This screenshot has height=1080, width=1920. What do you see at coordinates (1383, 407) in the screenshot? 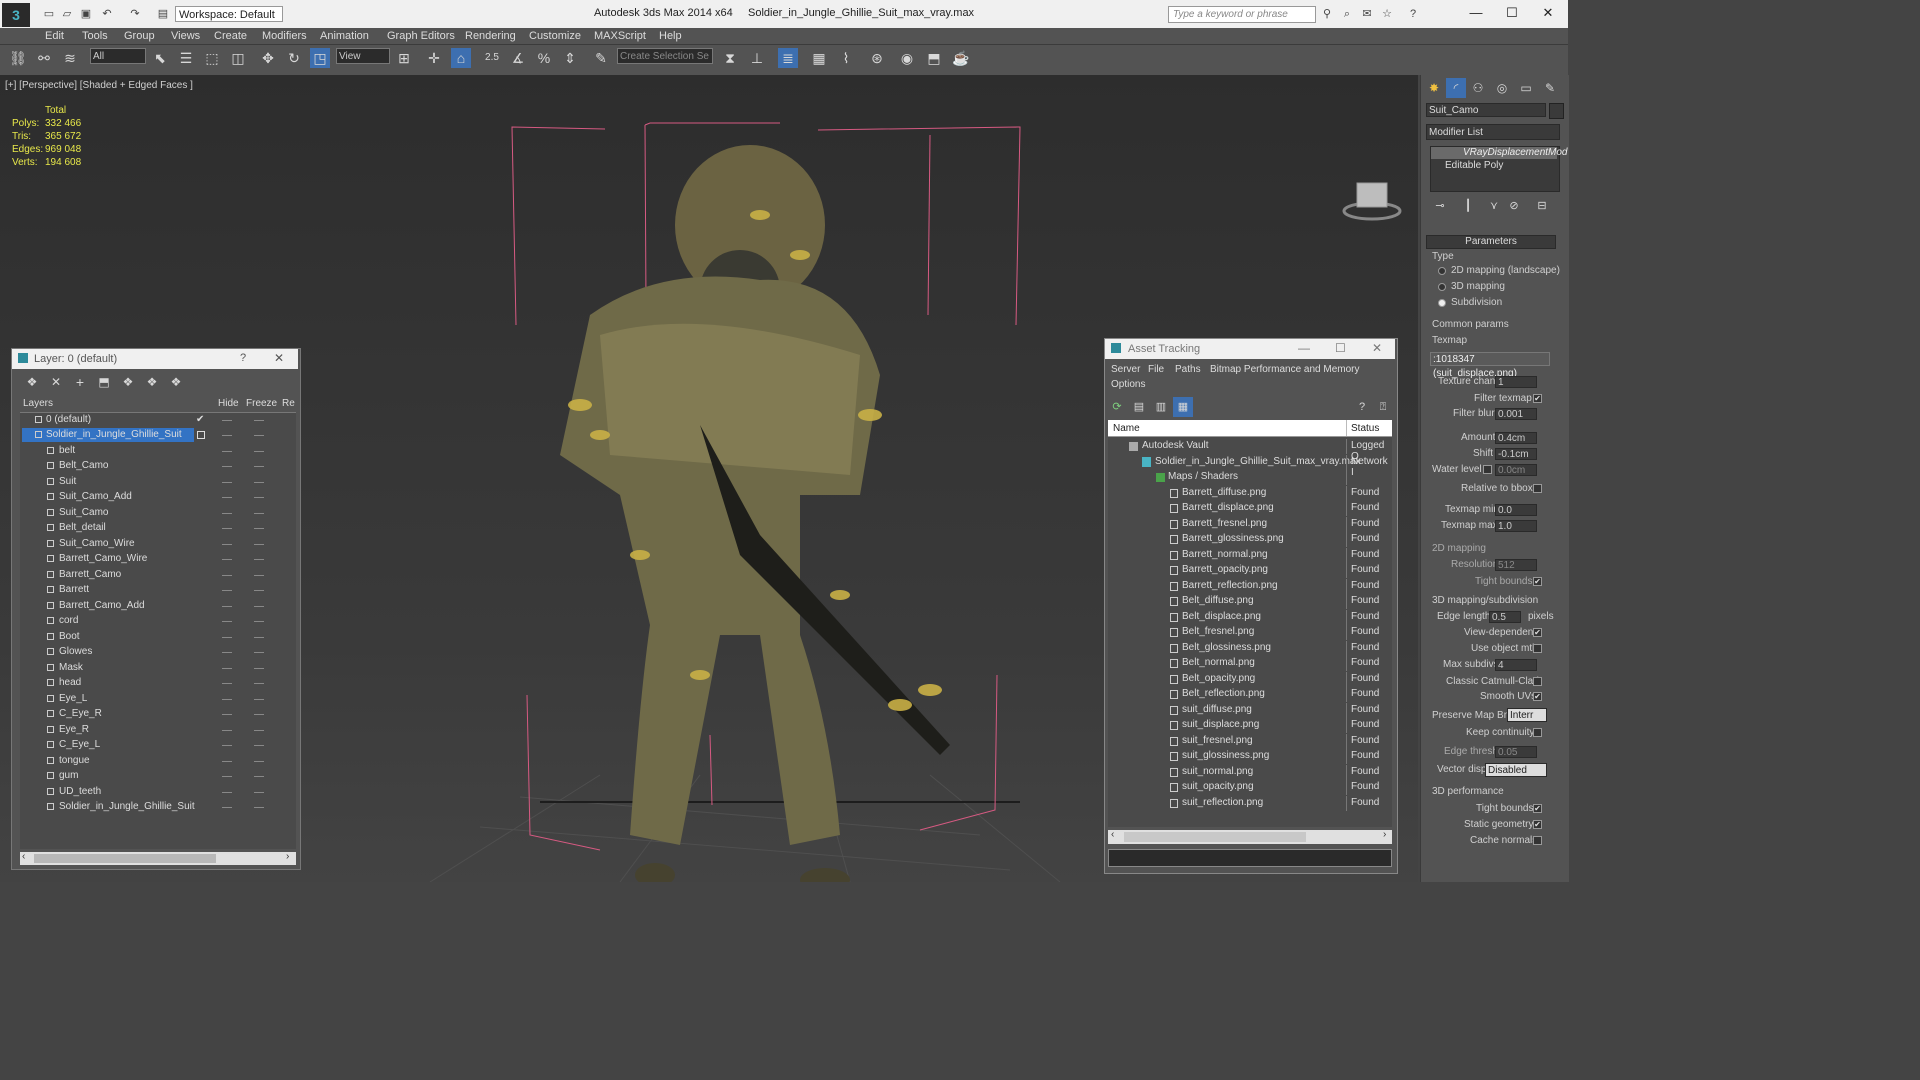
I see `help-search-icon: ⍰` at bounding box center [1383, 407].